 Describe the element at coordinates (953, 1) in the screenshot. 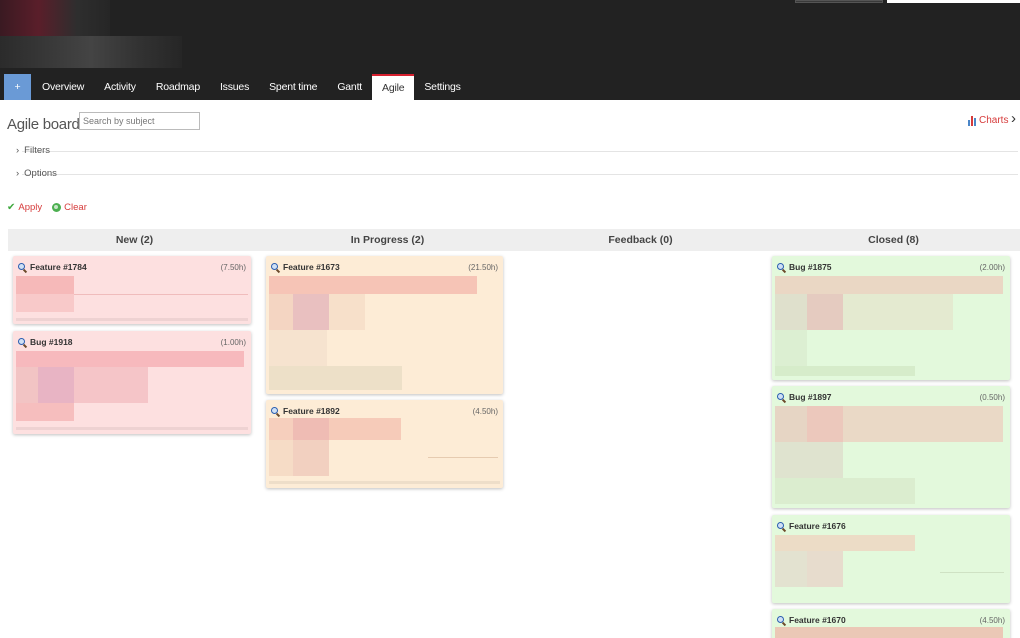

I see `header-search-field` at that location.